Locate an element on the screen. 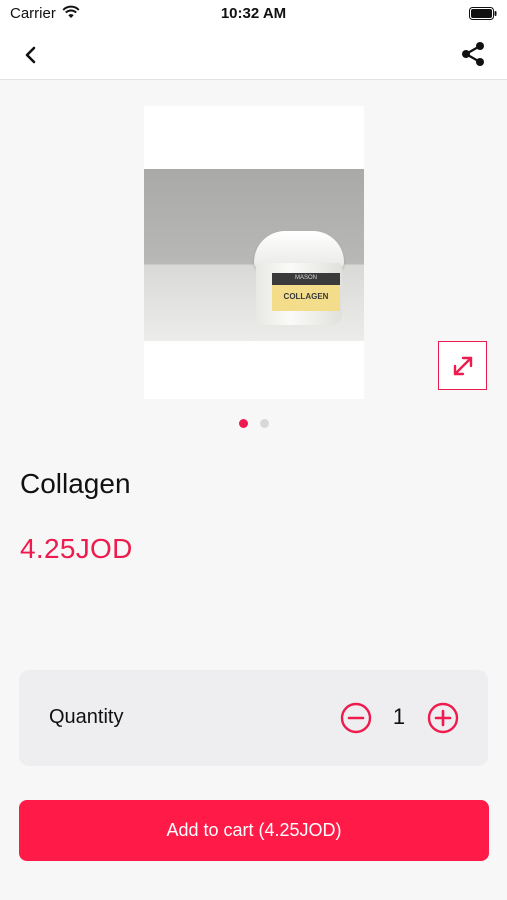 This screenshot has width=507, height=900. minus-circle-icon is located at coordinates (356, 718).